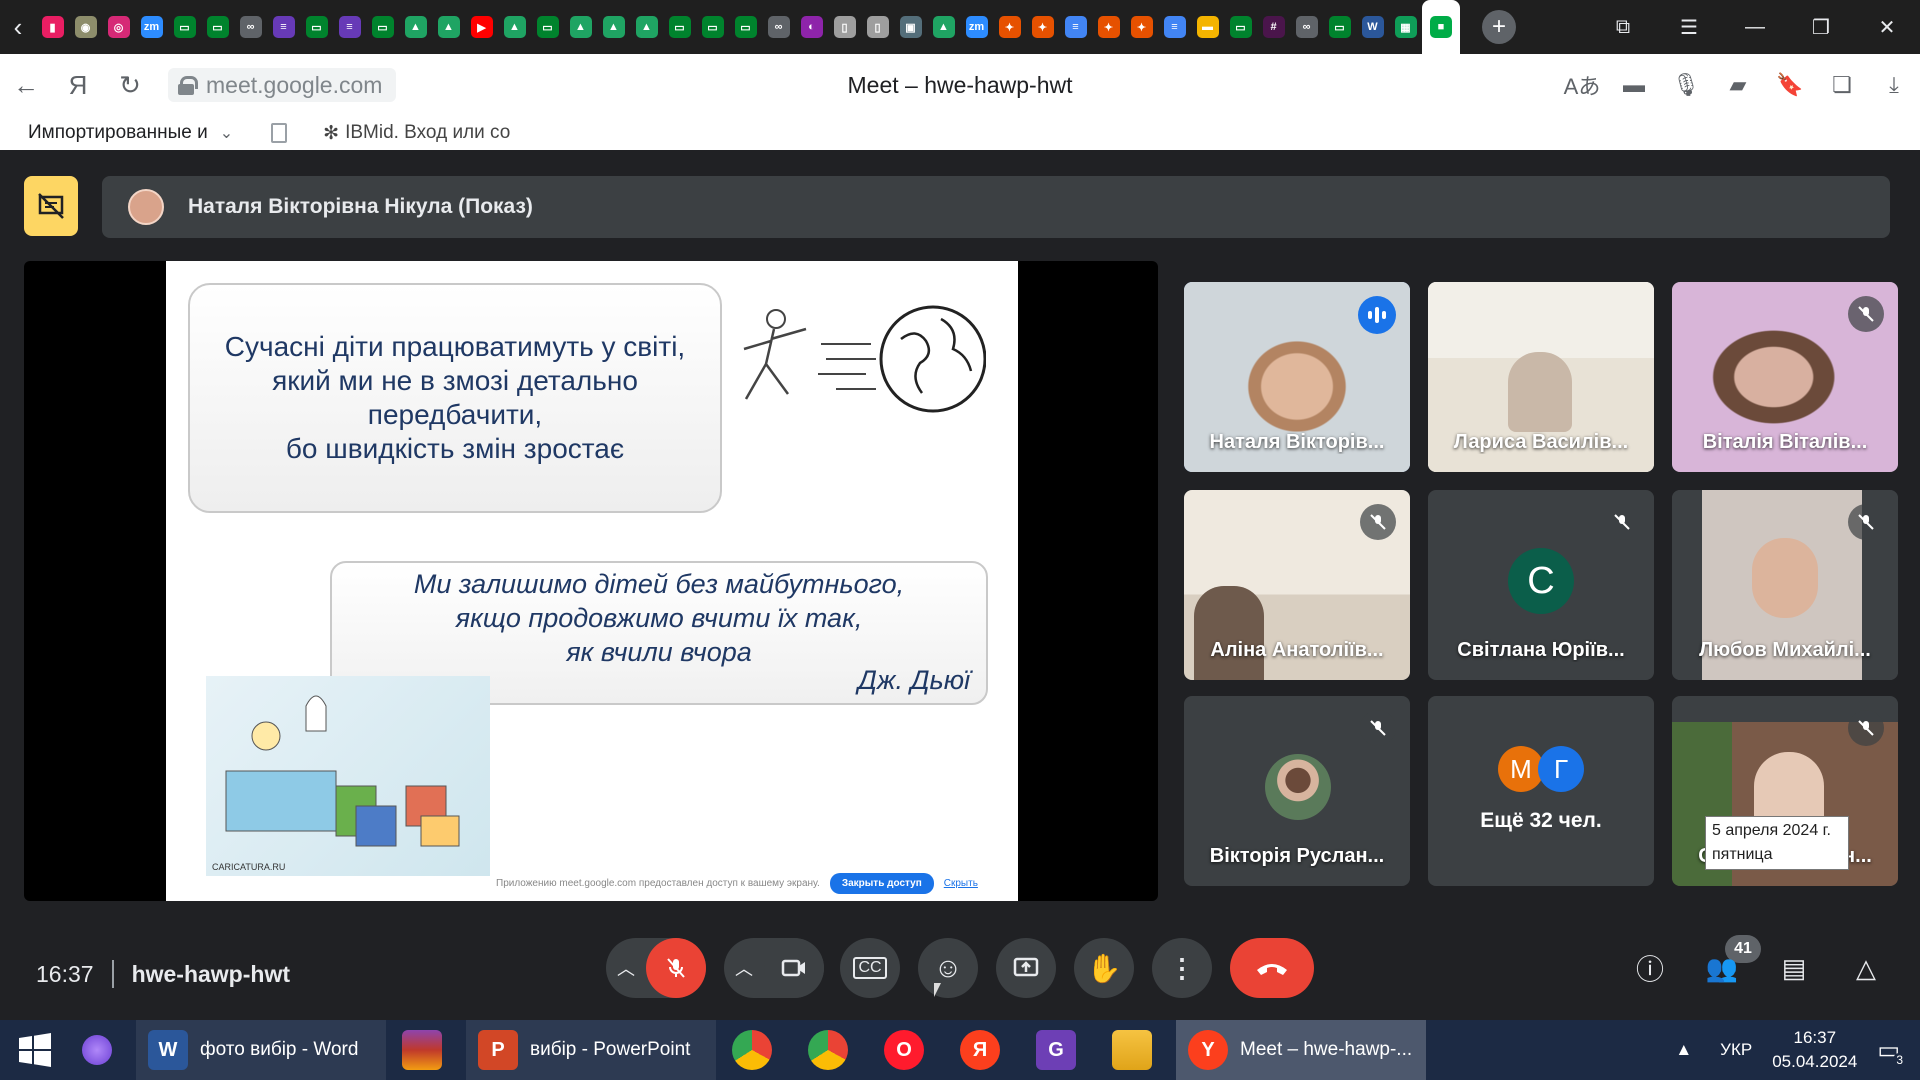  Describe the element at coordinates (85, 27) in the screenshot. I see `browser-tab: ◉` at that location.